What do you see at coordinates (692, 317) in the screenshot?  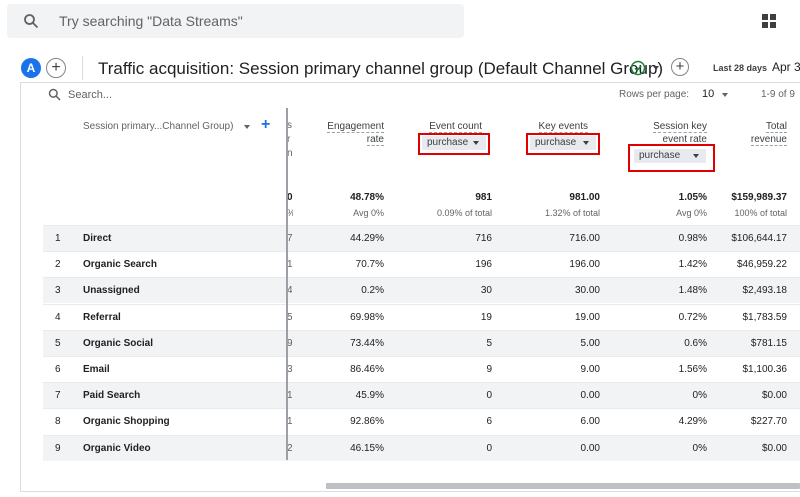 I see `cell-key-event-rate: 0.72%` at bounding box center [692, 317].